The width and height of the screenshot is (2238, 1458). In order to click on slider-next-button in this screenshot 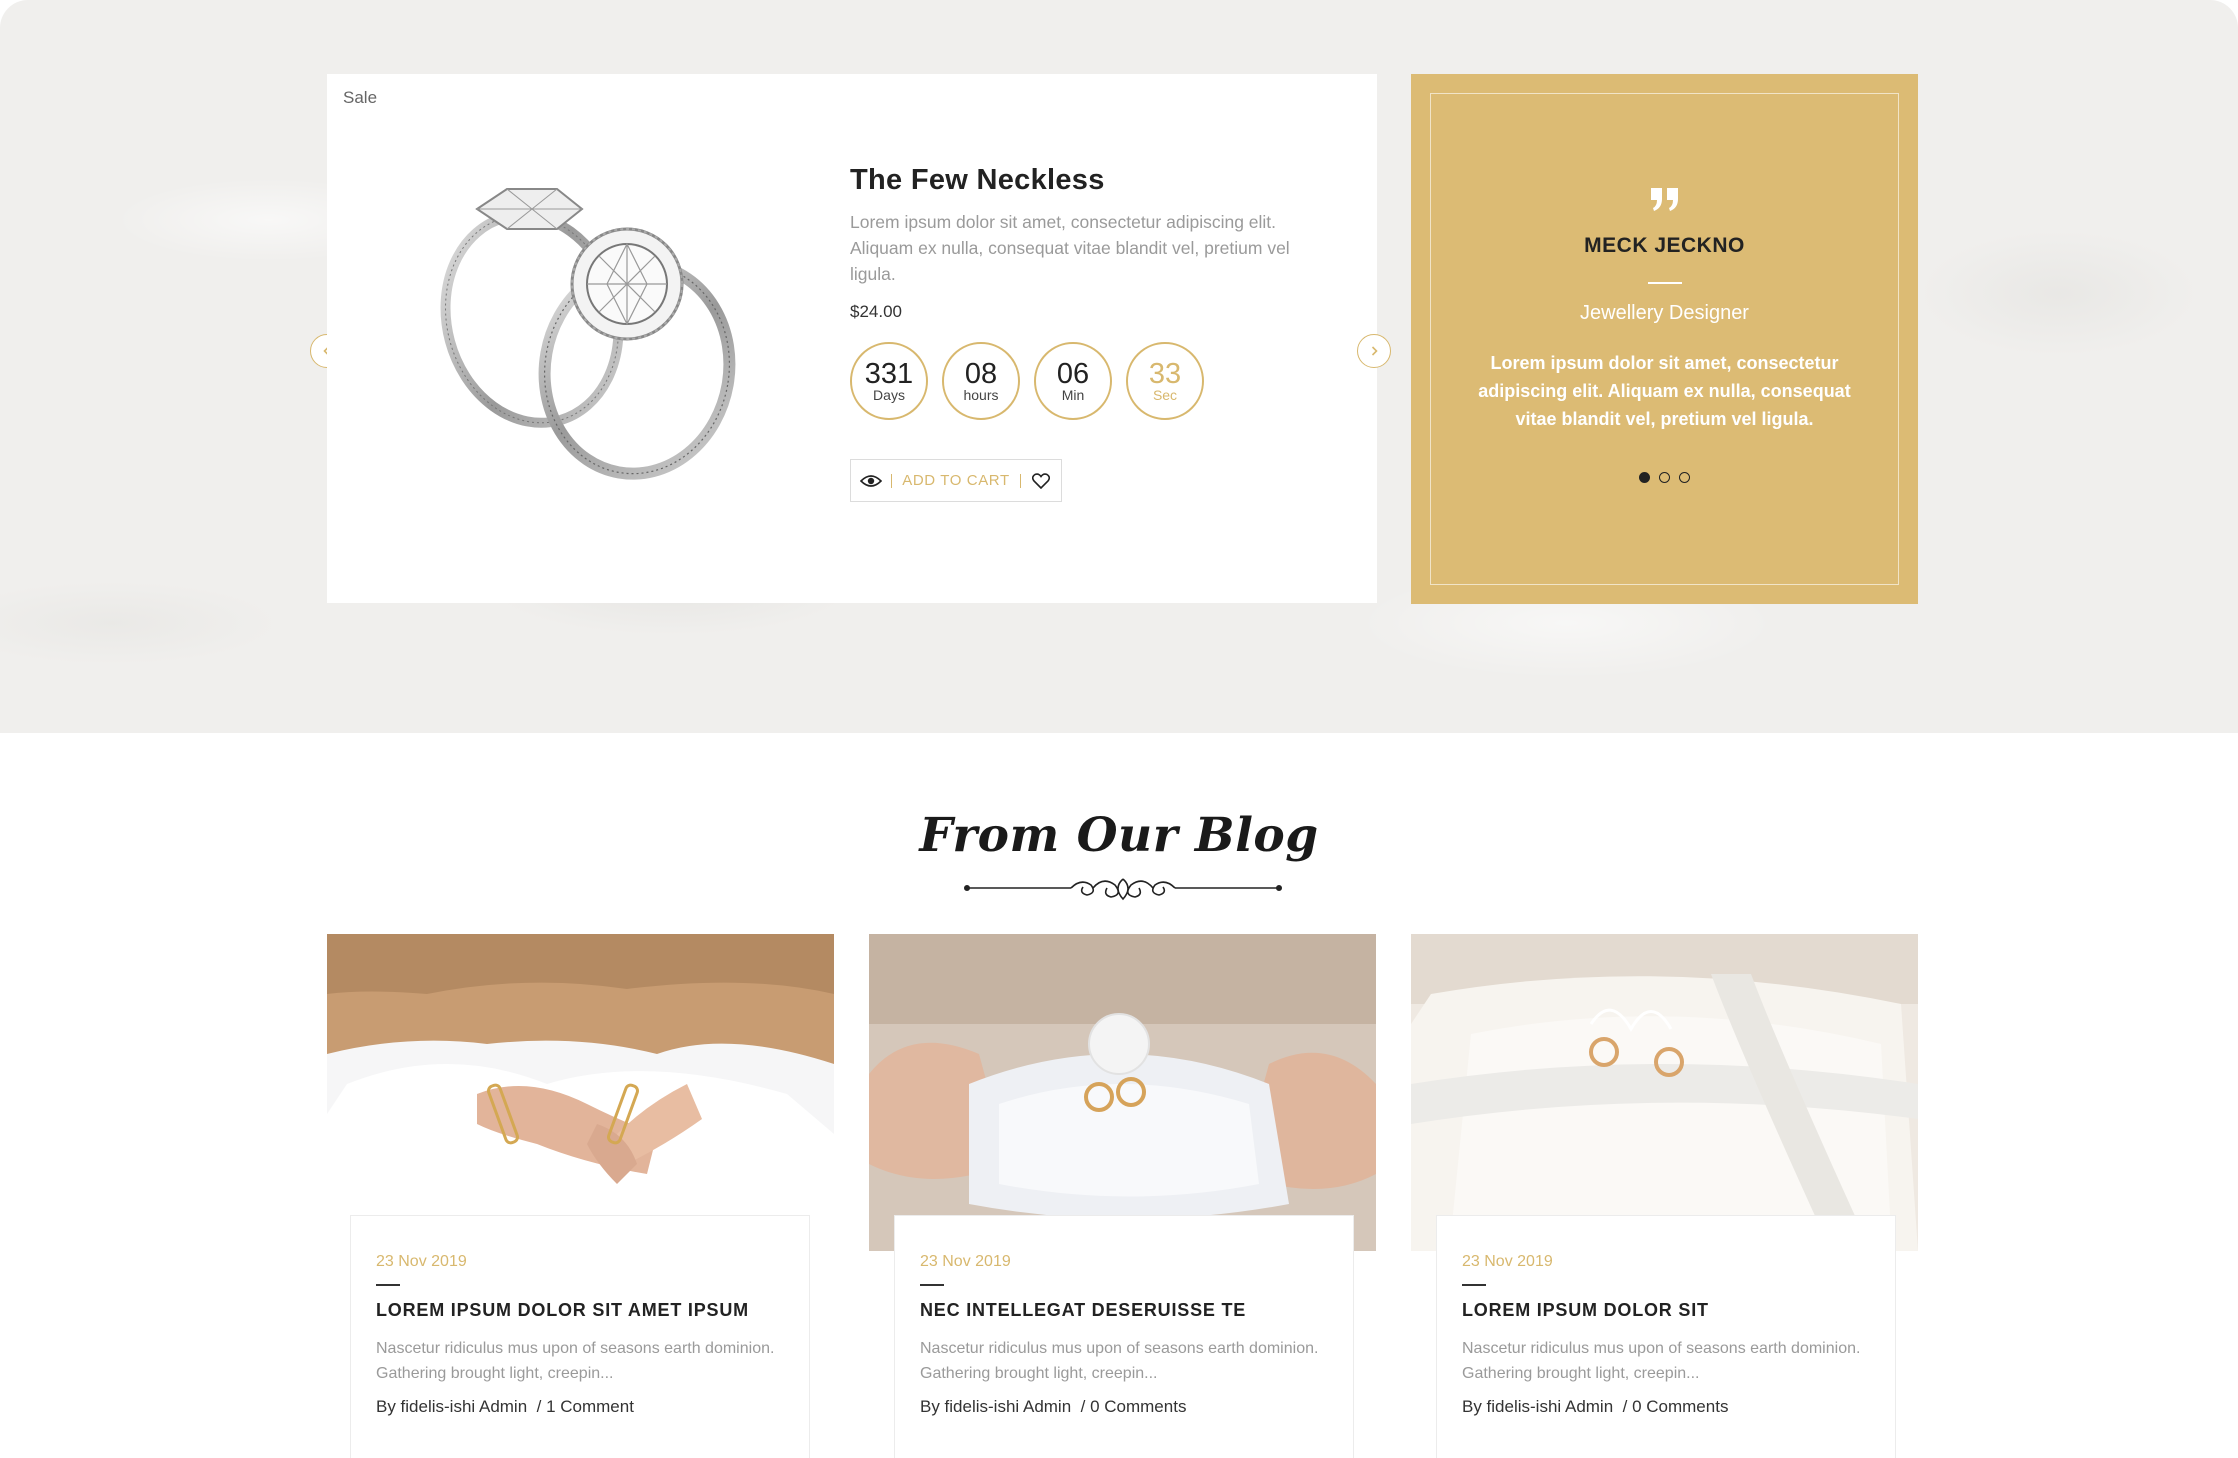, I will do `click(1374, 351)`.